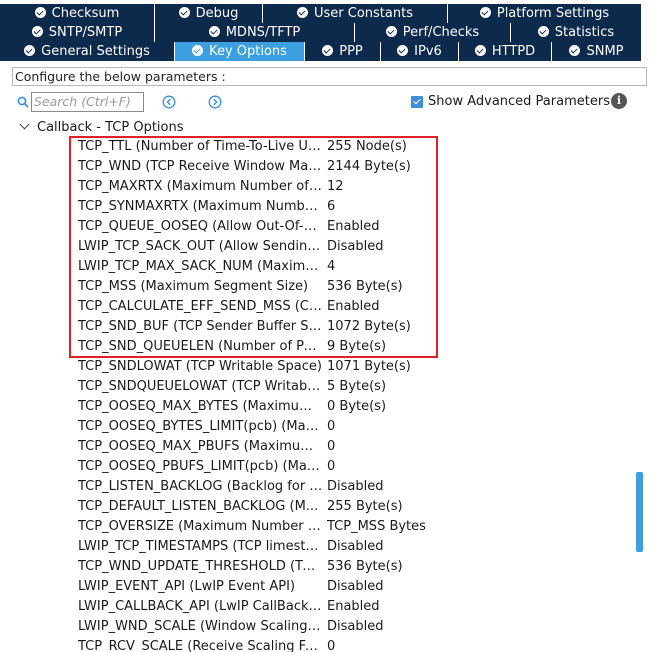 Image resolution: width=653 pixels, height=652 pixels. I want to click on tab-label: SNTP/SMTP, so click(85, 32).